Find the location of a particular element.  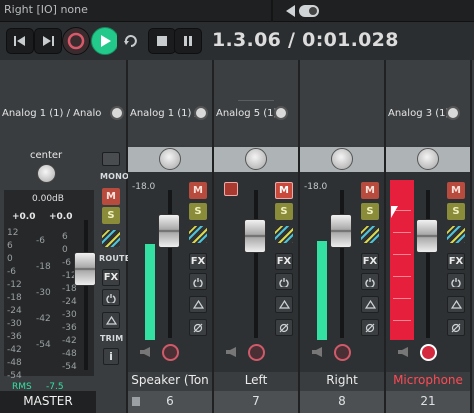

folder-icon is located at coordinates (136, 401).